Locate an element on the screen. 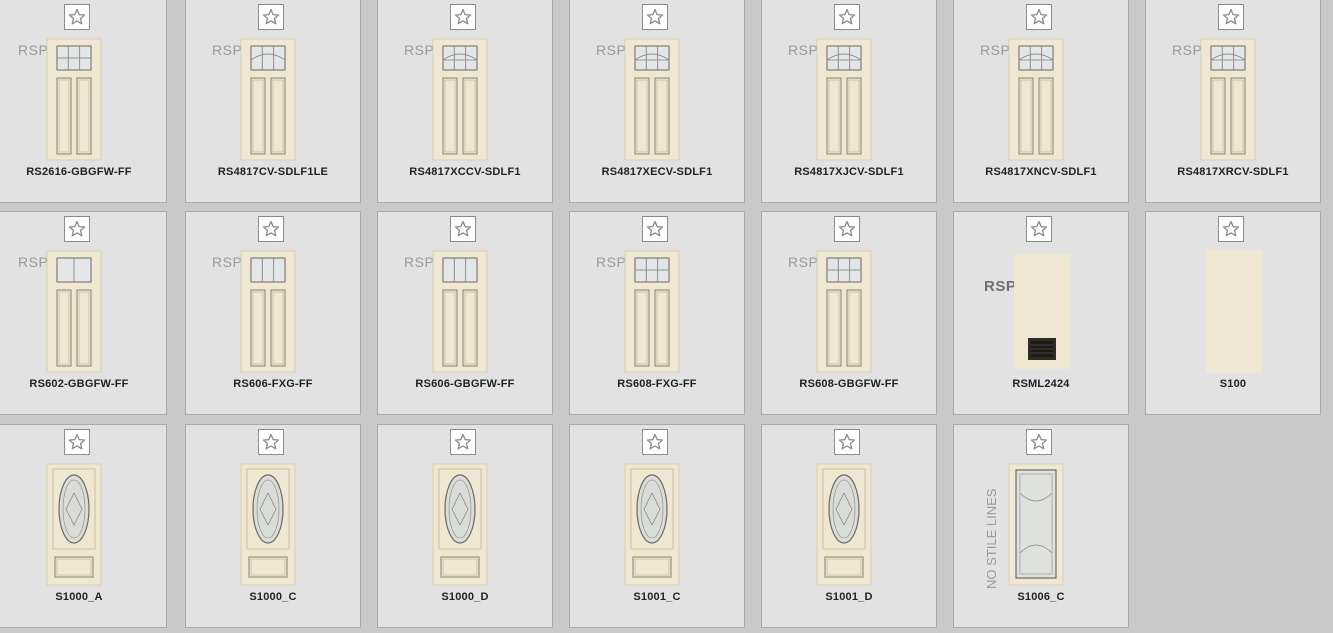  door-card: S1000_A is located at coordinates (83, 526).